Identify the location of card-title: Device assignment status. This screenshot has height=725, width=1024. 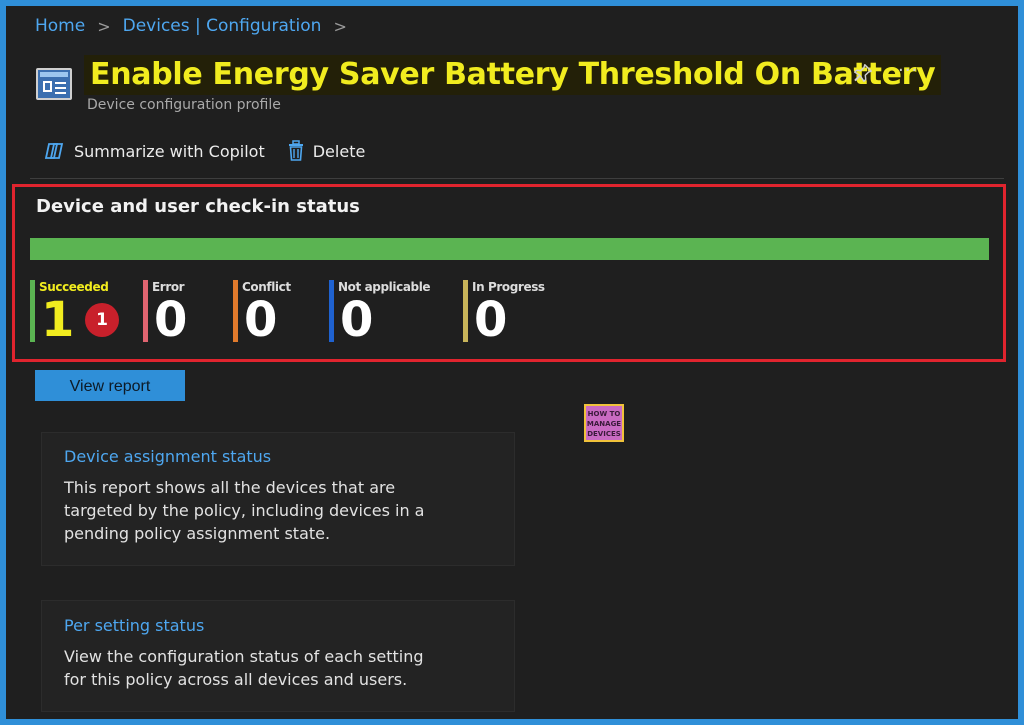
(167, 456).